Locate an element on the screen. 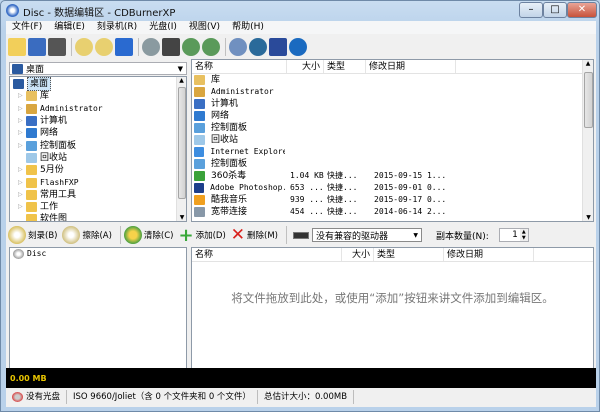 The image size is (600, 412). minimize-button: – is located at coordinates (531, 10).